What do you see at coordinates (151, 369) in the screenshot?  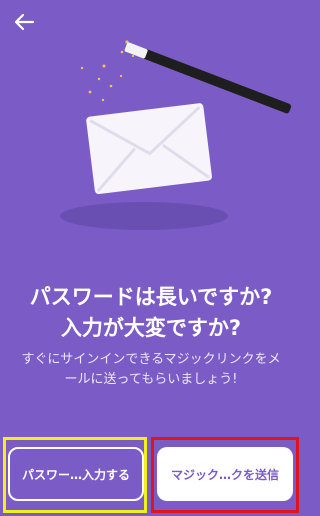 I see `description-text: すぐにサインインできるマジックリンクをメールに送ってもらいましょう!` at bounding box center [151, 369].